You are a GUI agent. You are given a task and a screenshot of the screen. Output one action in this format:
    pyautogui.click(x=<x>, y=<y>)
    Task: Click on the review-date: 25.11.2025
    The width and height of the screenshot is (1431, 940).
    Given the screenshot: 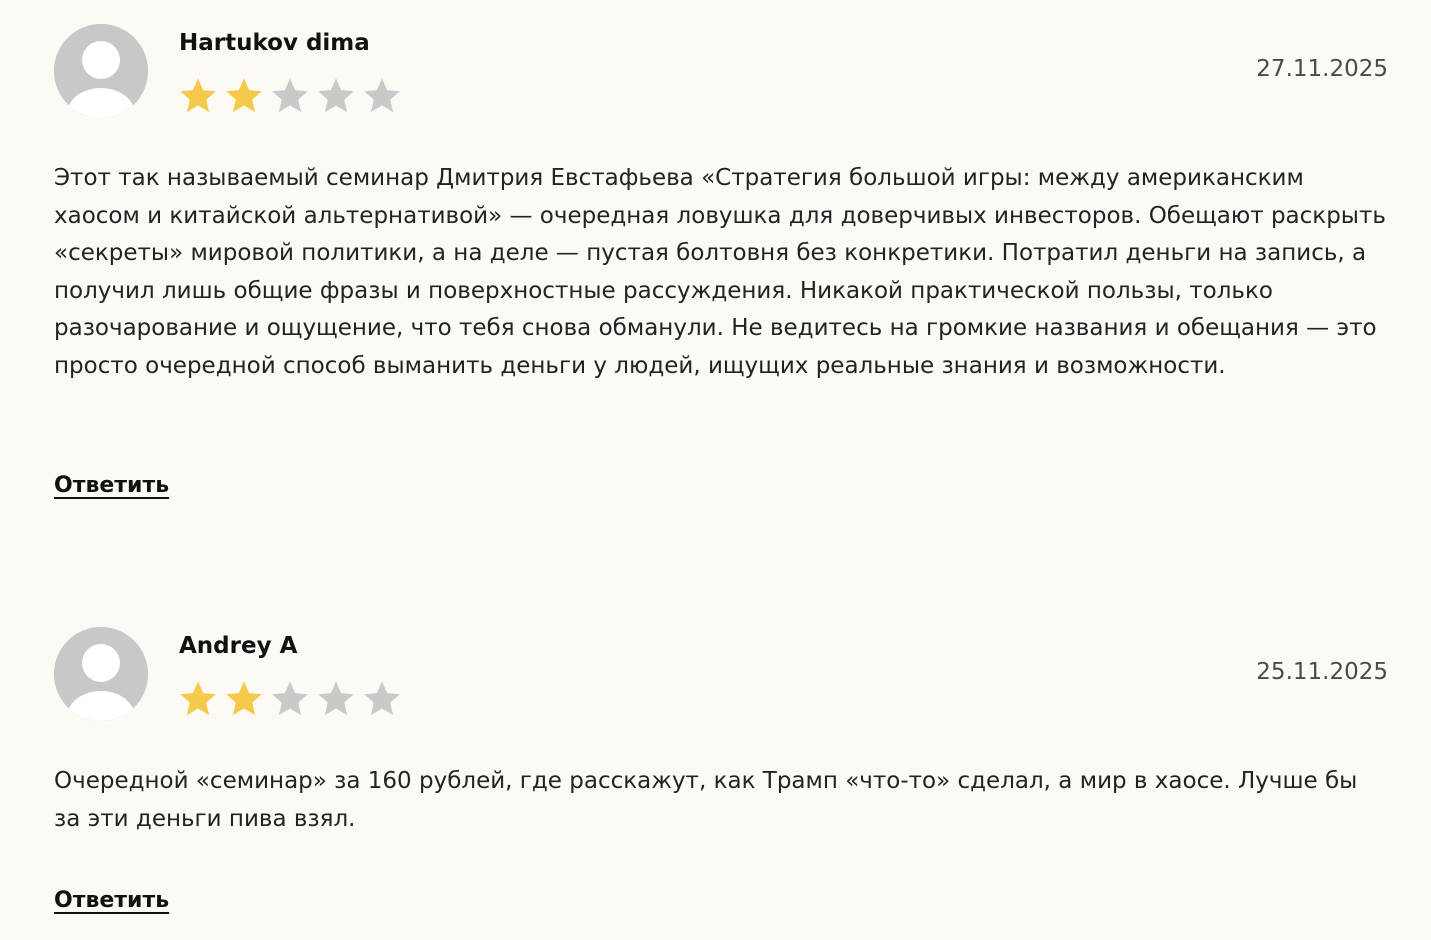 What is the action you would take?
    pyautogui.click(x=1322, y=672)
    